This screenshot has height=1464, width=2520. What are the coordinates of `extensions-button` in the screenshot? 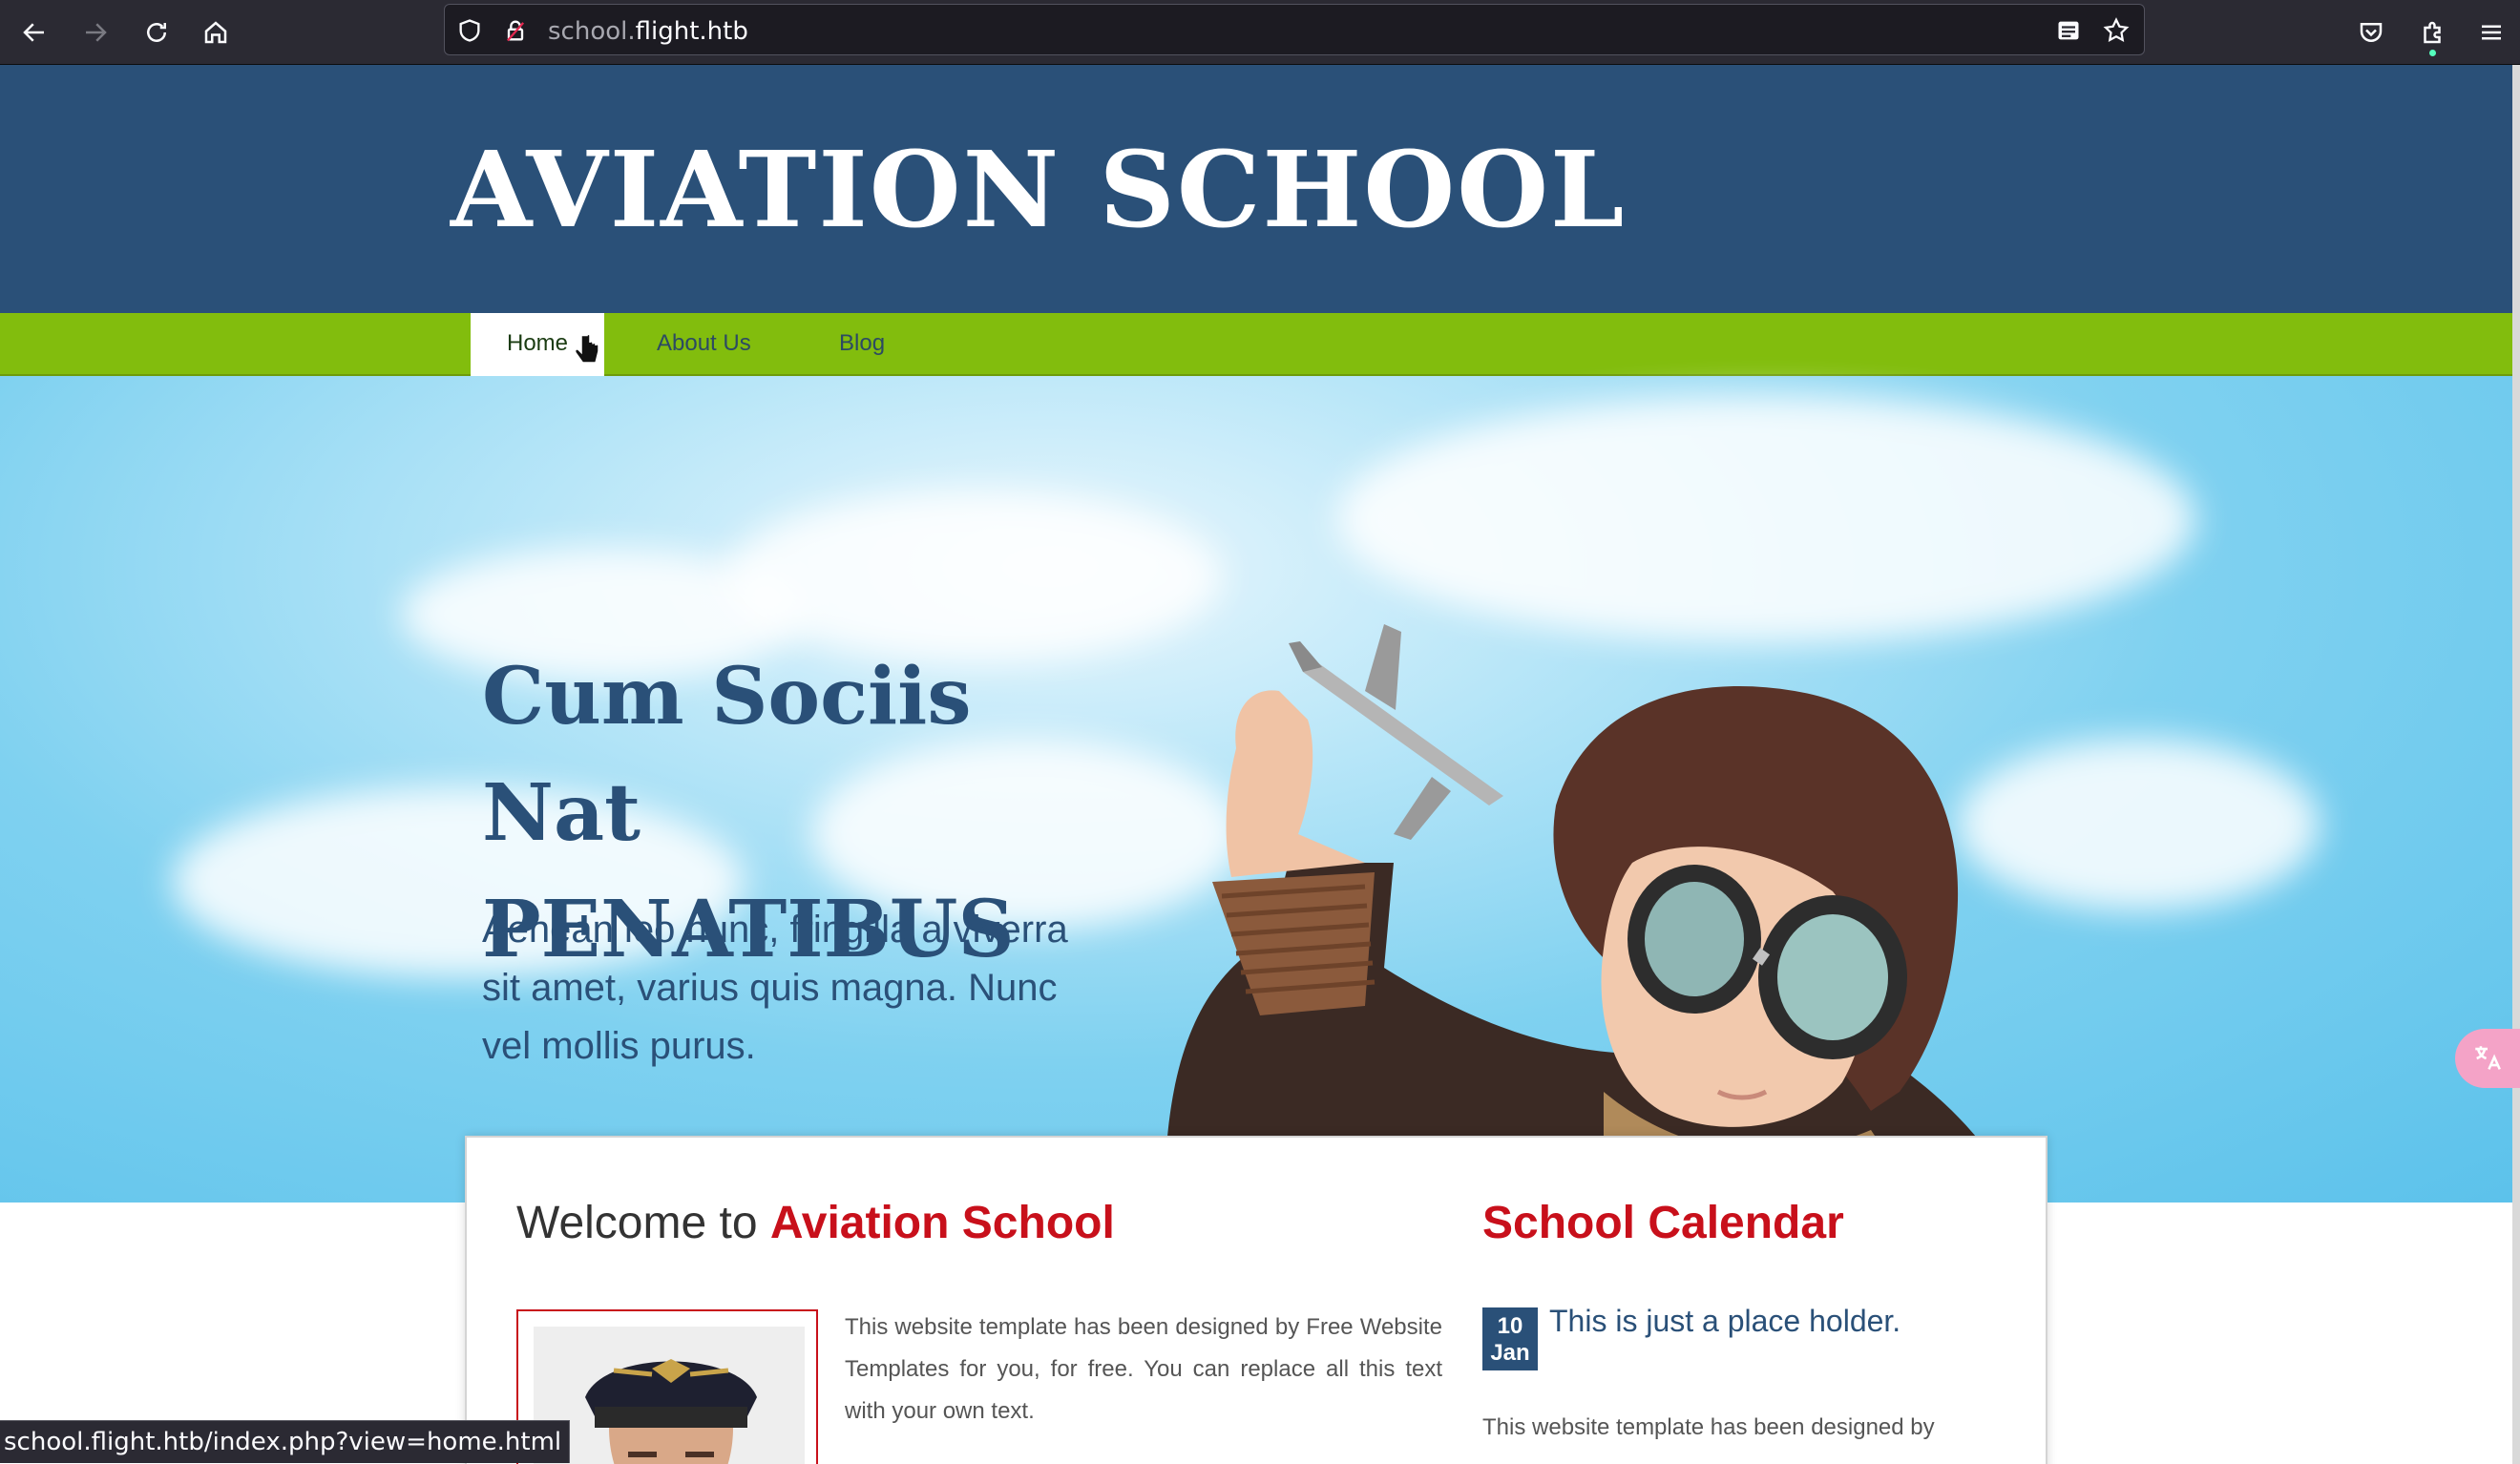 It's located at (2432, 33).